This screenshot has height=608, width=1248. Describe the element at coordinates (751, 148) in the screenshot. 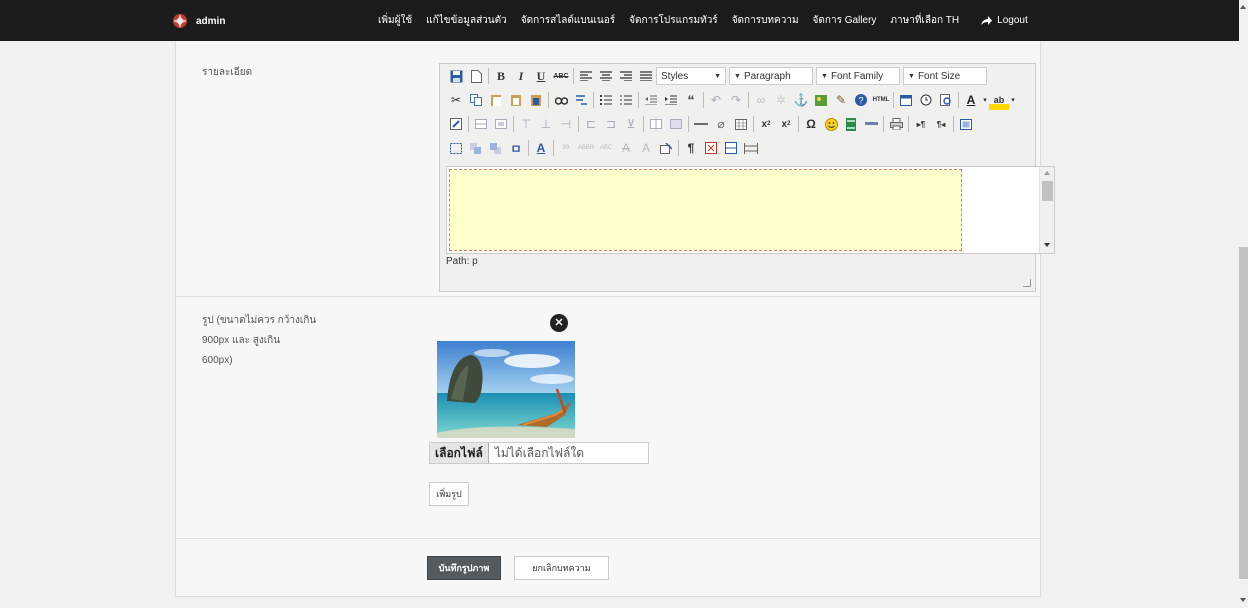

I see `nonbreaking-icon` at that location.